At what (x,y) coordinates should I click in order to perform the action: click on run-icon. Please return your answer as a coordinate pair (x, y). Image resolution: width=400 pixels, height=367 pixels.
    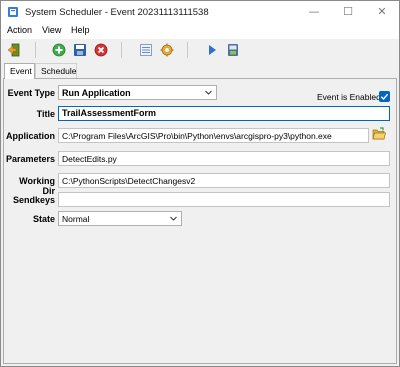
    Looking at the image, I should click on (212, 50).